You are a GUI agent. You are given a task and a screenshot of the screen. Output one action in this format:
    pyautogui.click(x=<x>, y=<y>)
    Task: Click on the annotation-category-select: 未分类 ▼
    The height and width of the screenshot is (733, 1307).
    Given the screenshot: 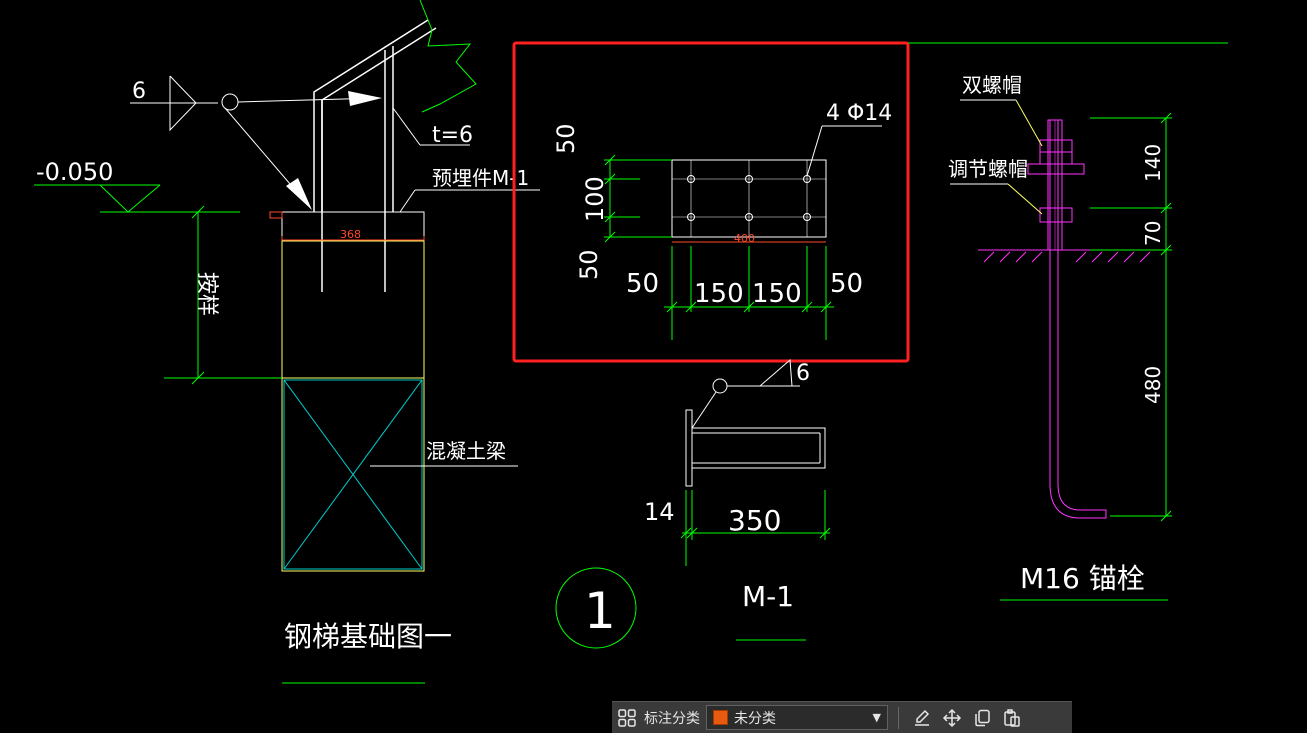 What is the action you would take?
    pyautogui.click(x=797, y=717)
    